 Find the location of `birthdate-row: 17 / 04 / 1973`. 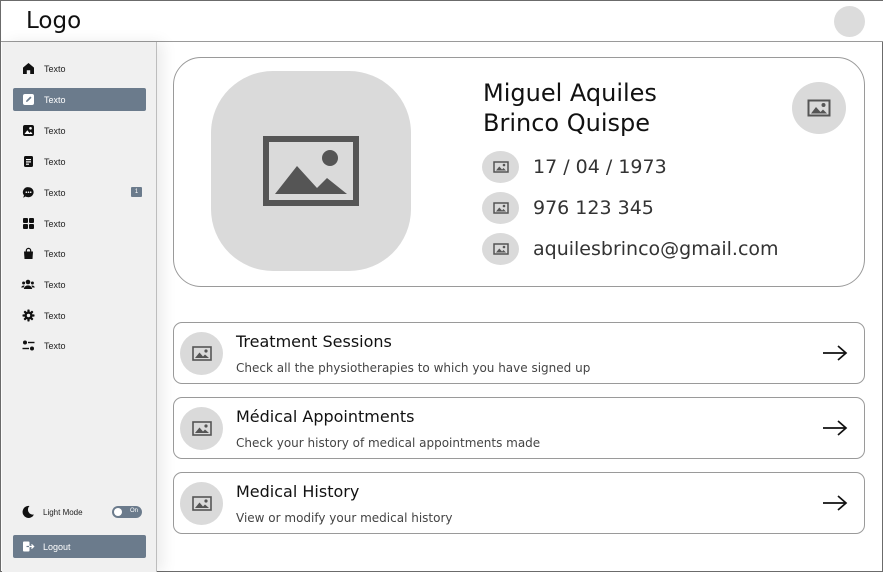

birthdate-row: 17 / 04 / 1973 is located at coordinates (574, 167).